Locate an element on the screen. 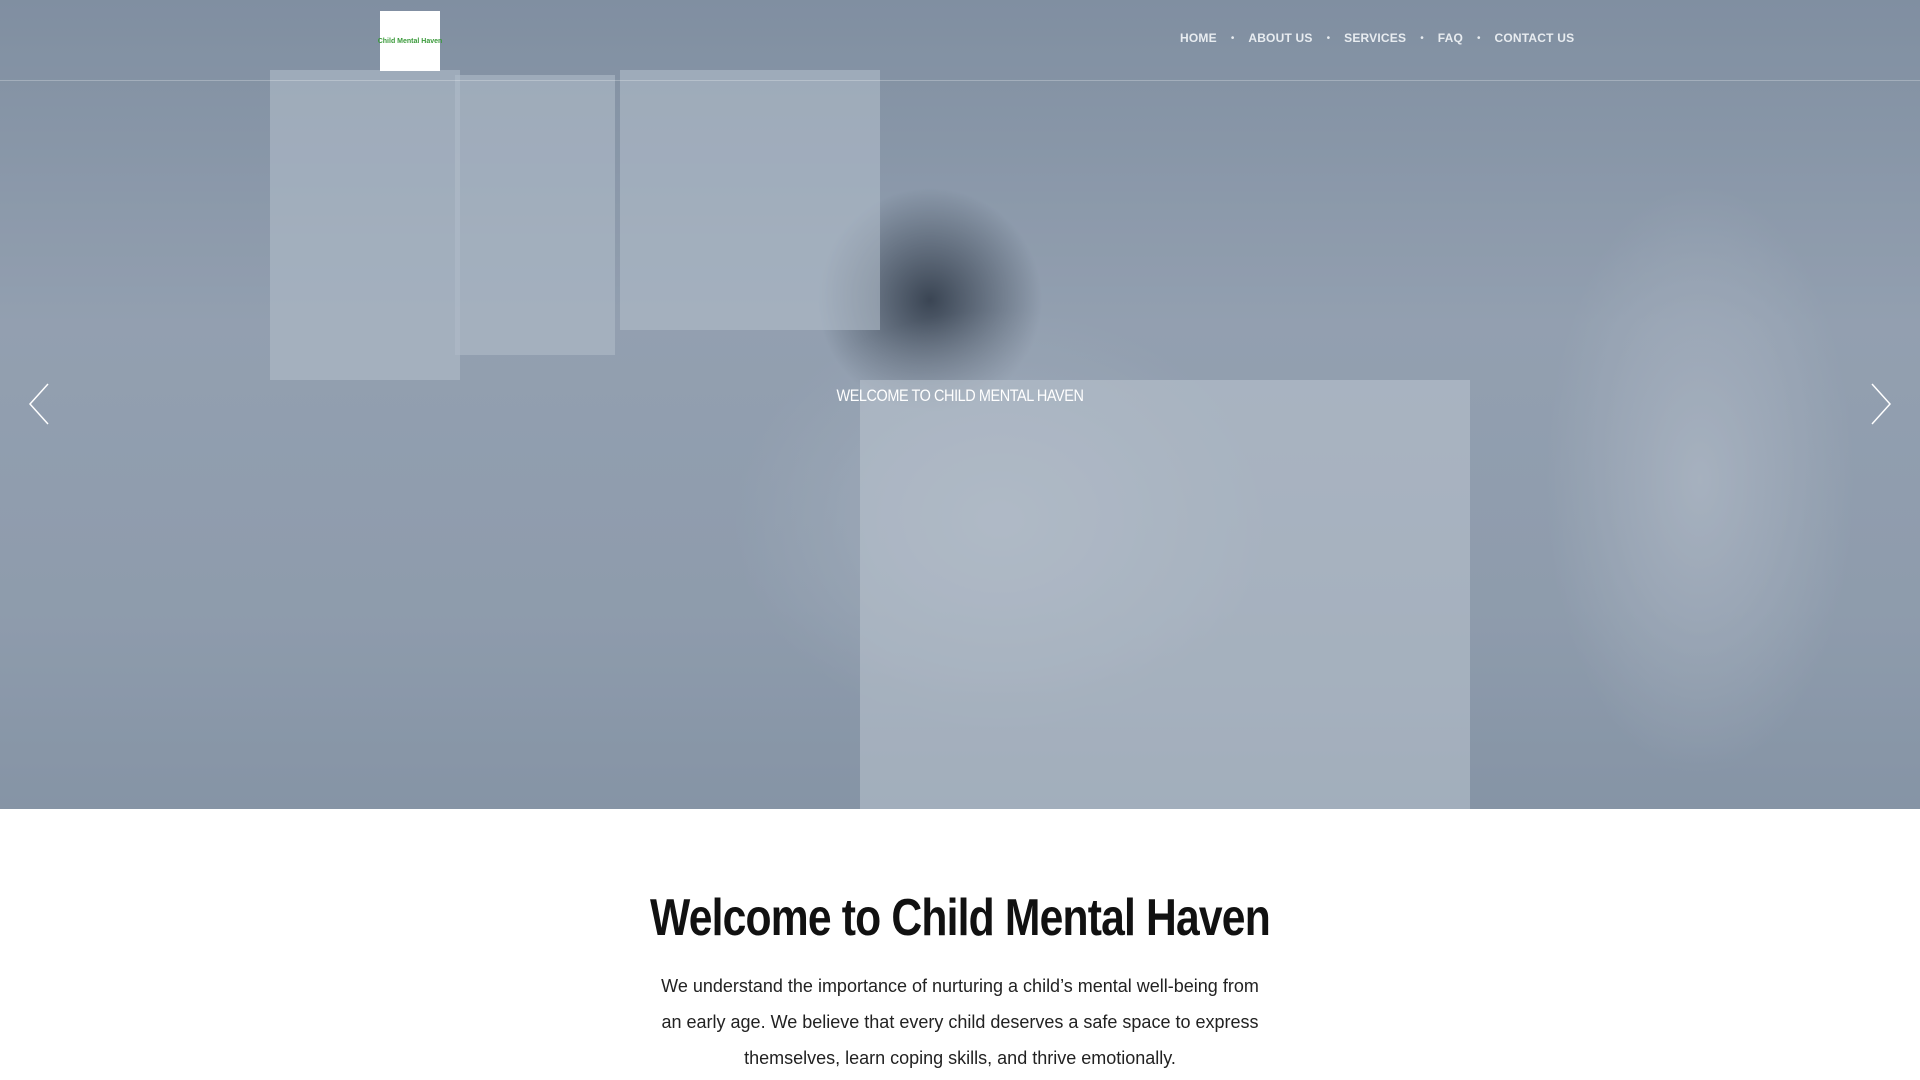 The image size is (1920, 1080). page-title: Welcome to Child Mental Haven is located at coordinates (960, 918).